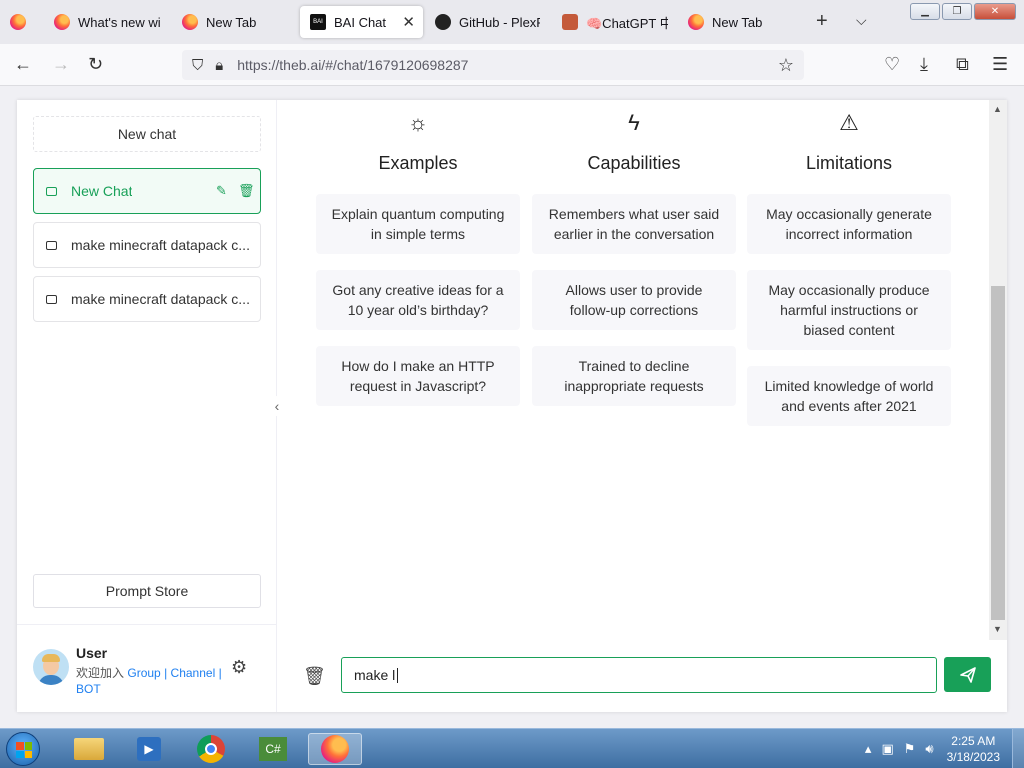  I want to click on tray-expand-icon: ▴, so click(868, 749).